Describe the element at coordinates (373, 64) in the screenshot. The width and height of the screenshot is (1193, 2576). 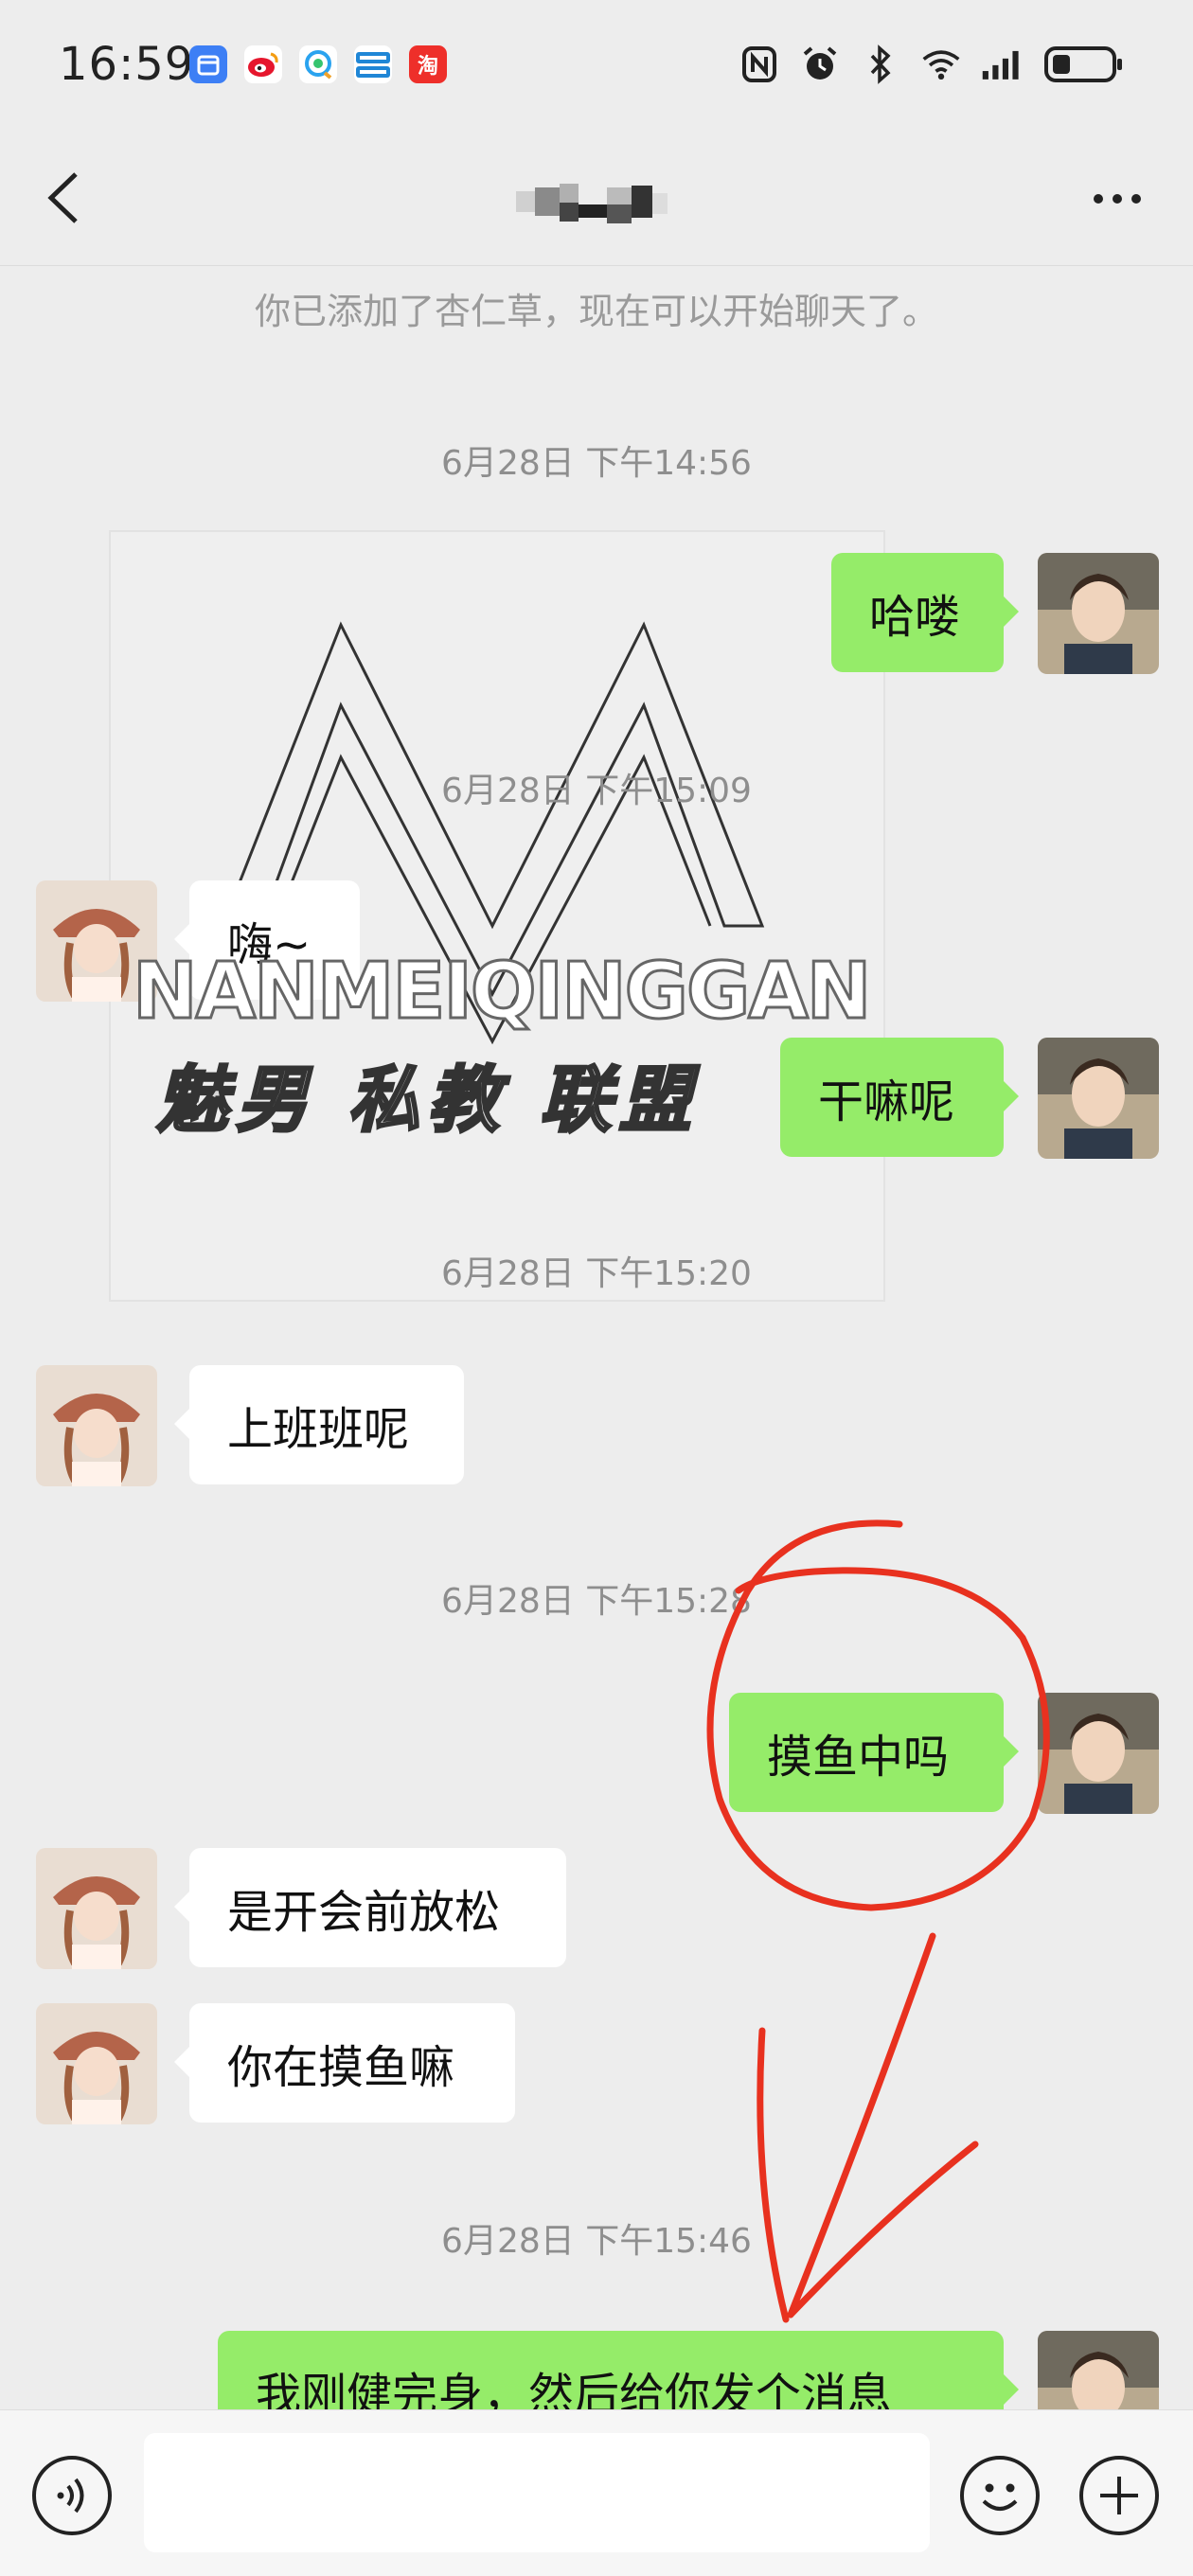
I see `news-app-icon` at that location.